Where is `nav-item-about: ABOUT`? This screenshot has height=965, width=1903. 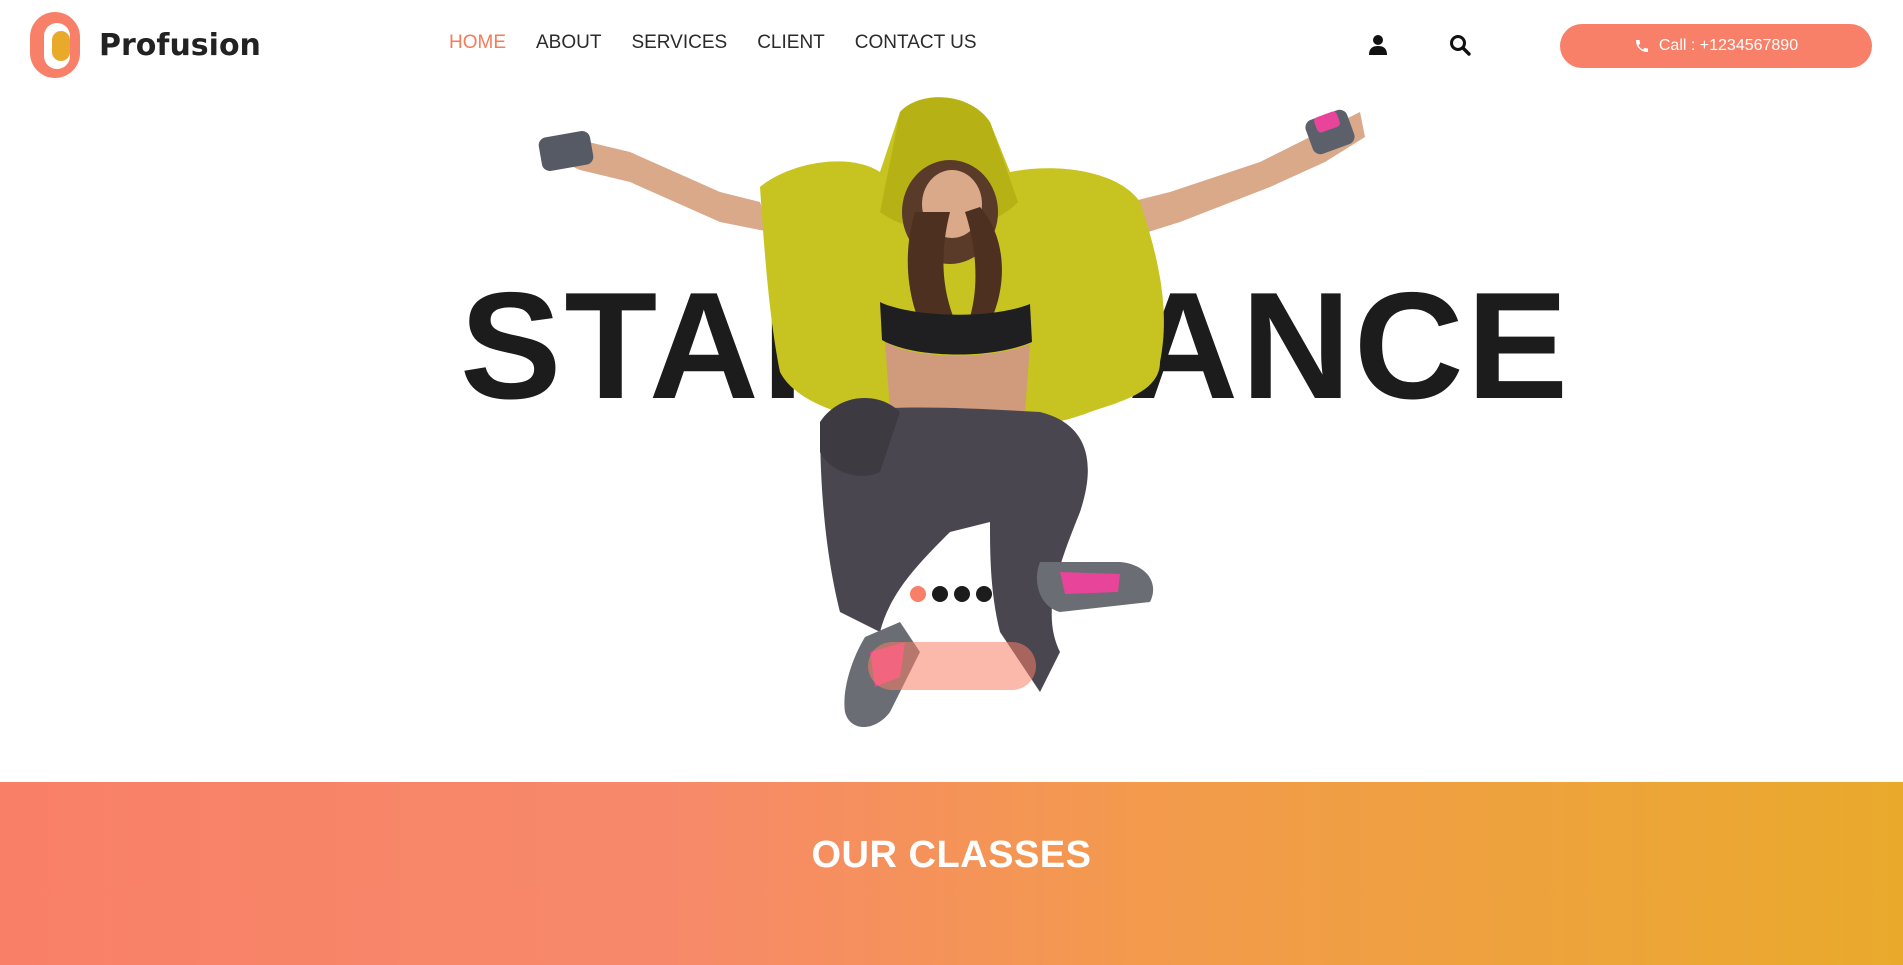
nav-item-about: ABOUT is located at coordinates (568, 43).